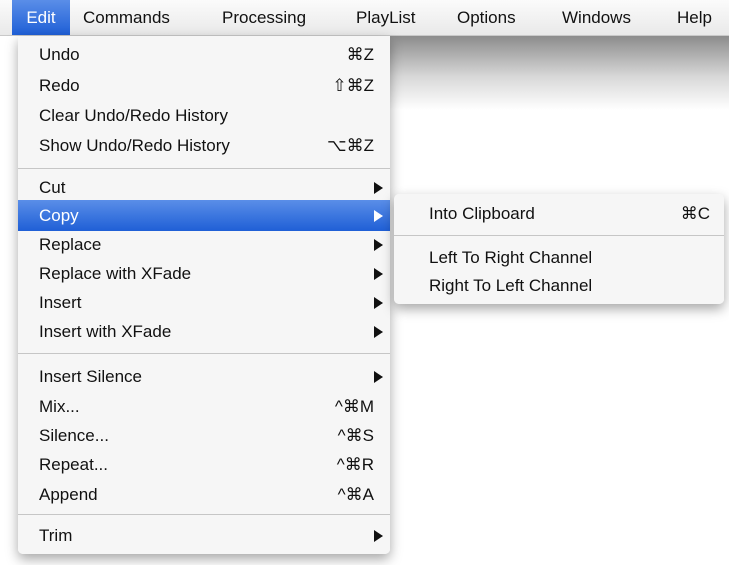  I want to click on menu-item-label: Append, so click(68, 494).